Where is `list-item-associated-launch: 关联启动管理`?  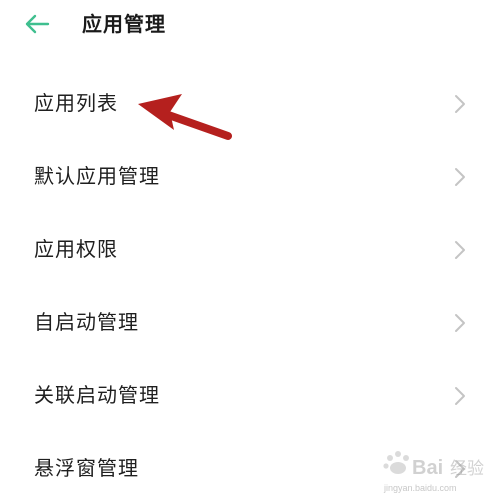 list-item-associated-launch: 关联启动管理 is located at coordinates (250, 394).